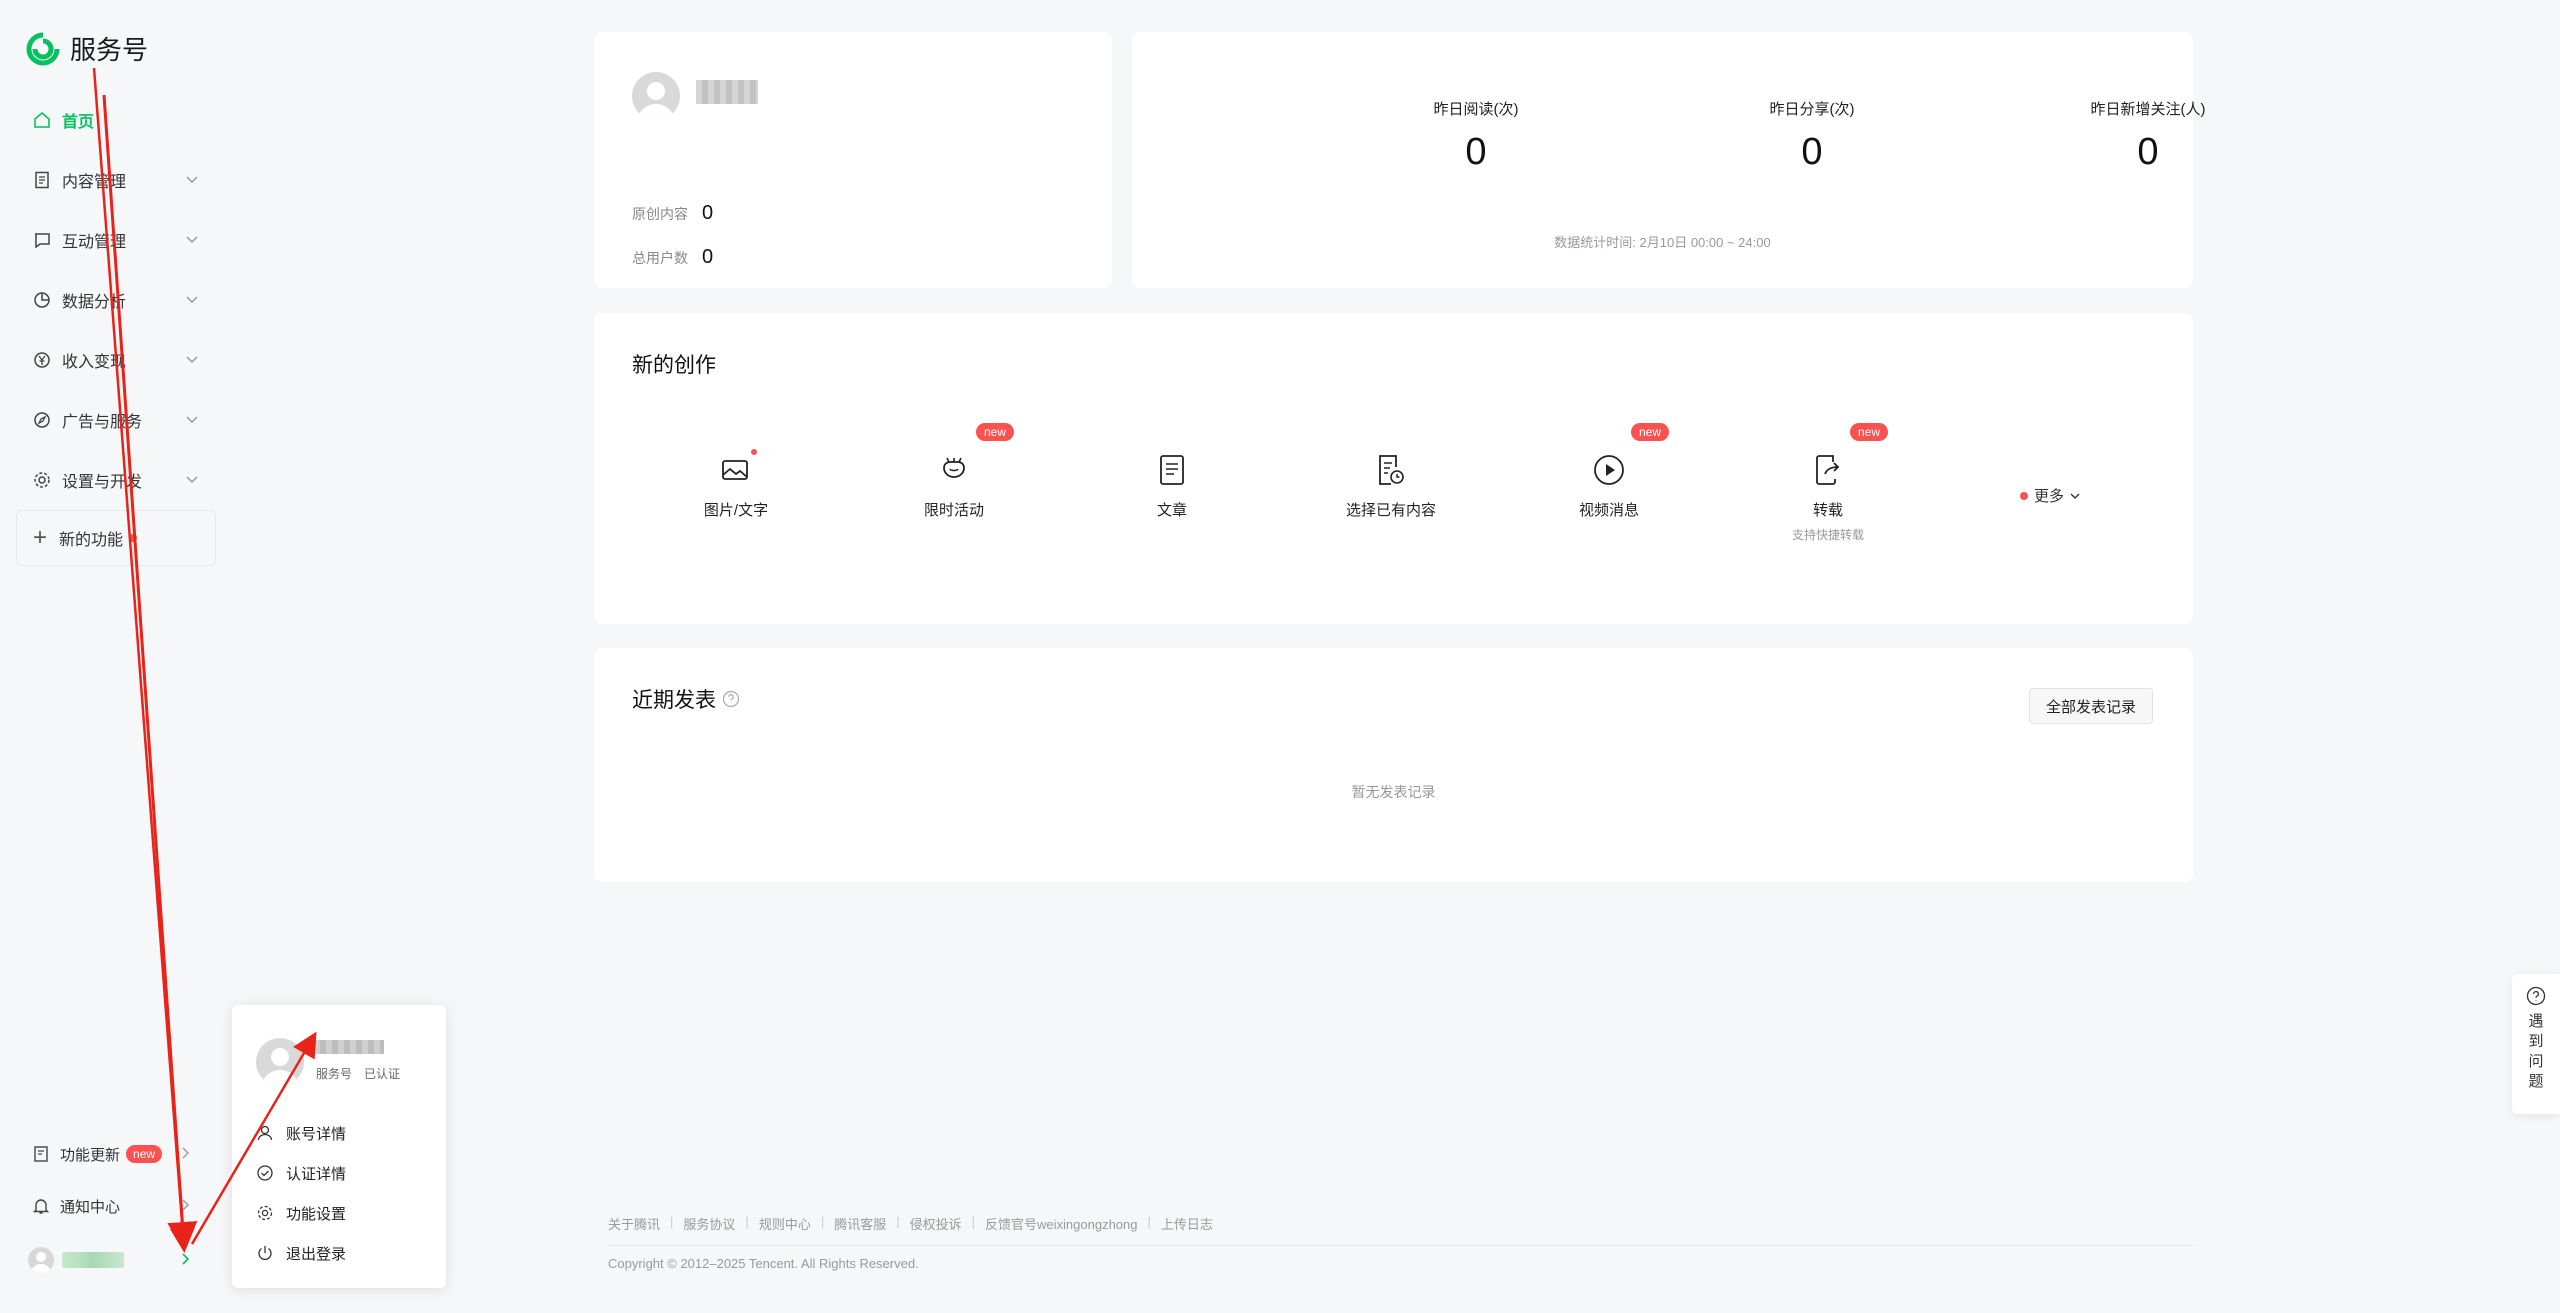 The height and width of the screenshot is (1313, 2560). What do you see at coordinates (116, 360) in the screenshot?
I see `sidebar-item-monetization: 收入变现` at bounding box center [116, 360].